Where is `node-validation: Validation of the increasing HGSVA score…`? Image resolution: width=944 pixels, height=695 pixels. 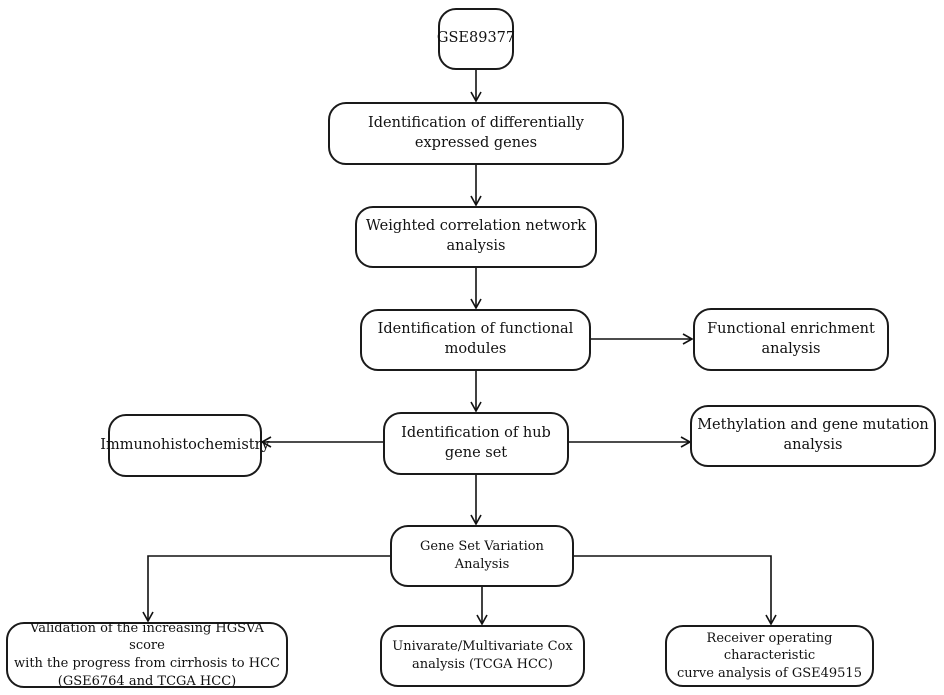
node-validation: Validation of the increasing HGSVA score… is located at coordinates (147, 654).